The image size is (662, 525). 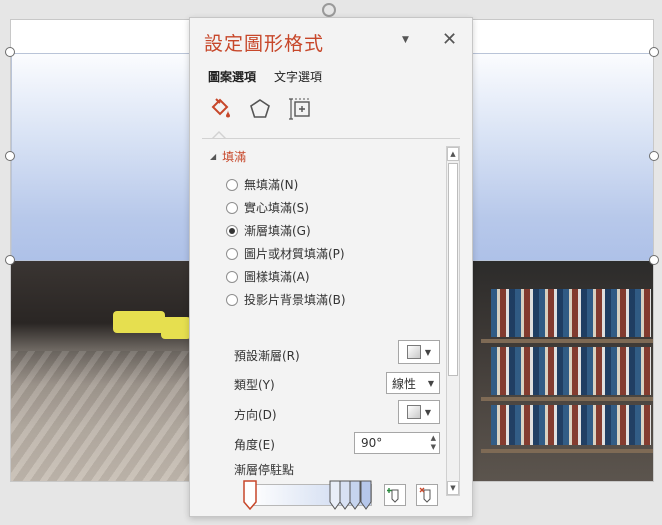 I want to click on radio-label: 圖片或材質填滿(P), so click(x=294, y=254).